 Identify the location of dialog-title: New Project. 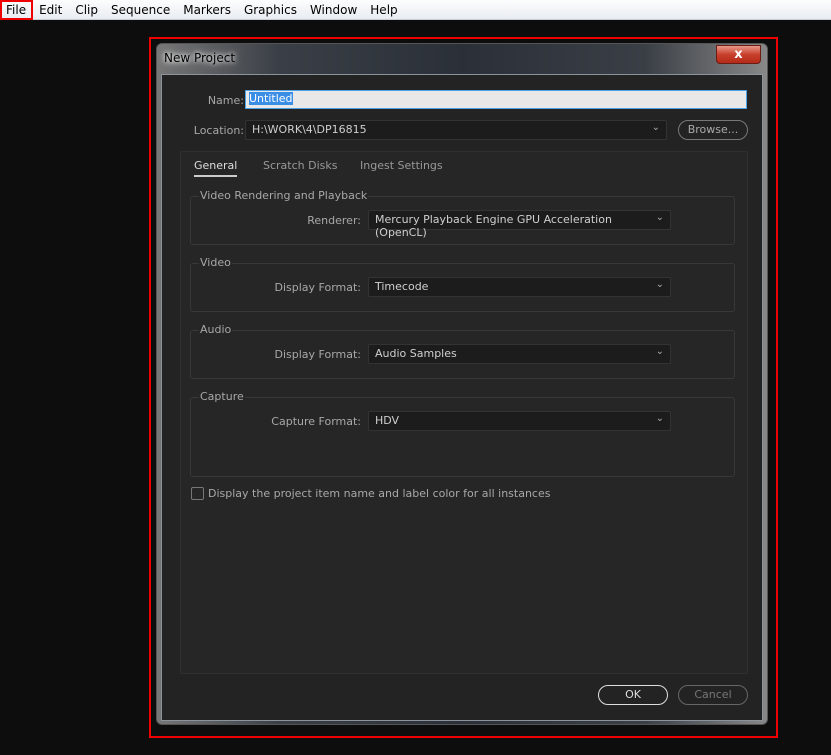
(200, 58).